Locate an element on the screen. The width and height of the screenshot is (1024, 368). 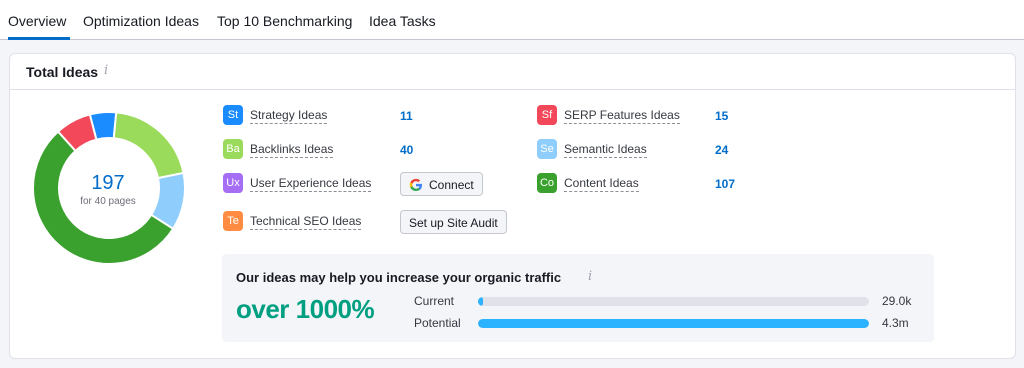
content-ideas-count: 107 is located at coordinates (725, 184).